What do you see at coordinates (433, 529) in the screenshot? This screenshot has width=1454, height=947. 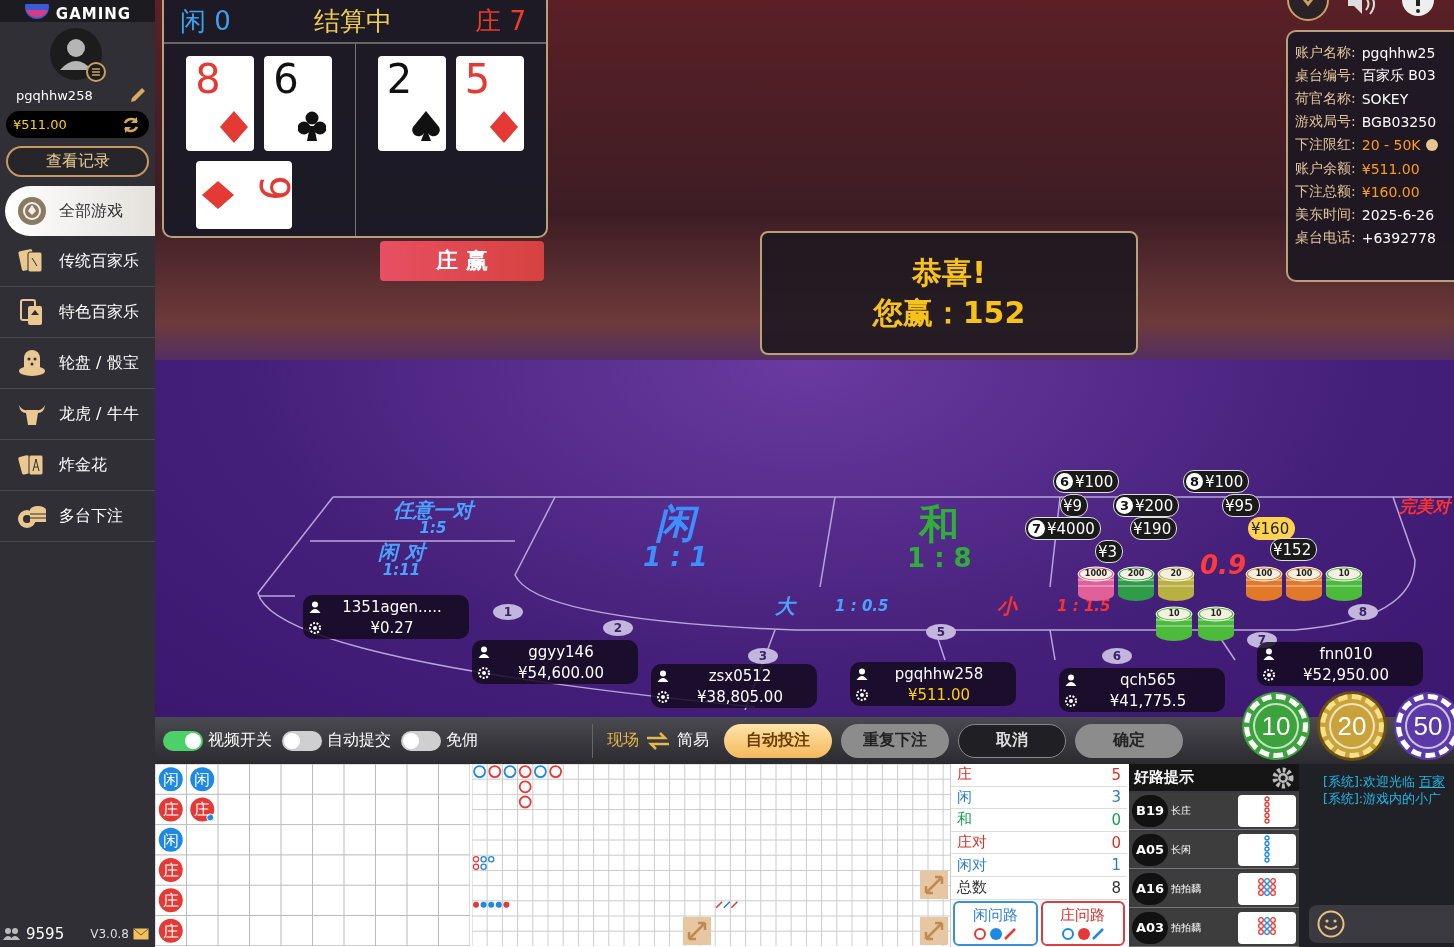 I see `odds-text: 1:5` at bounding box center [433, 529].